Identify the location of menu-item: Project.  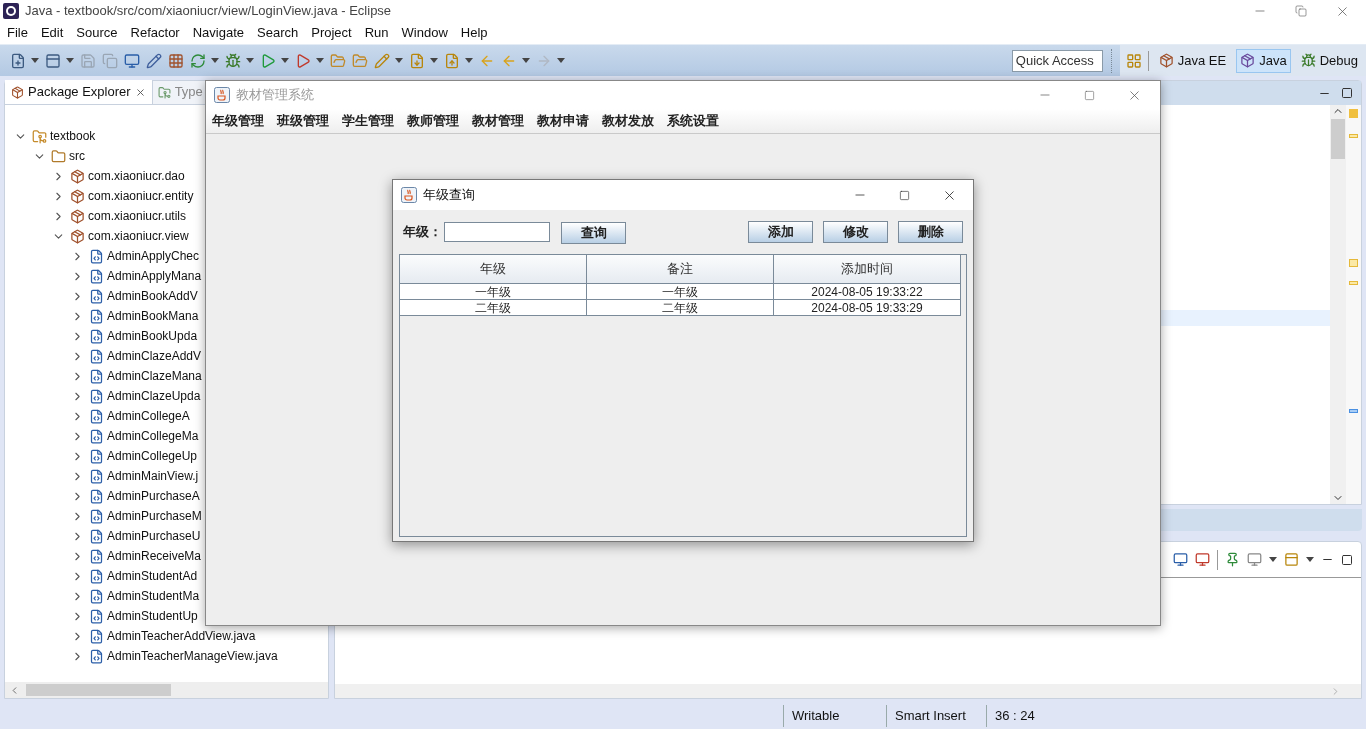
(331, 33).